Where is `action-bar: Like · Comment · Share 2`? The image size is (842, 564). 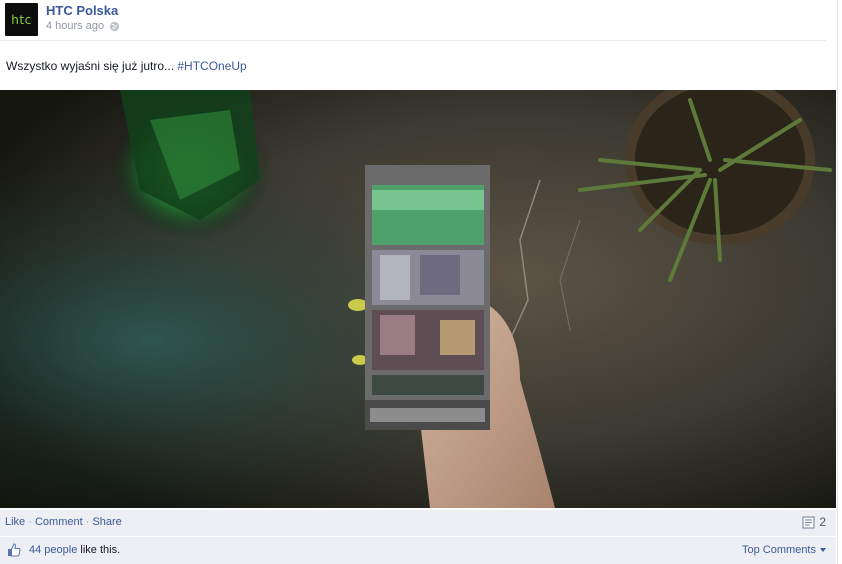
action-bar: Like · Comment · Share 2 is located at coordinates (418, 523).